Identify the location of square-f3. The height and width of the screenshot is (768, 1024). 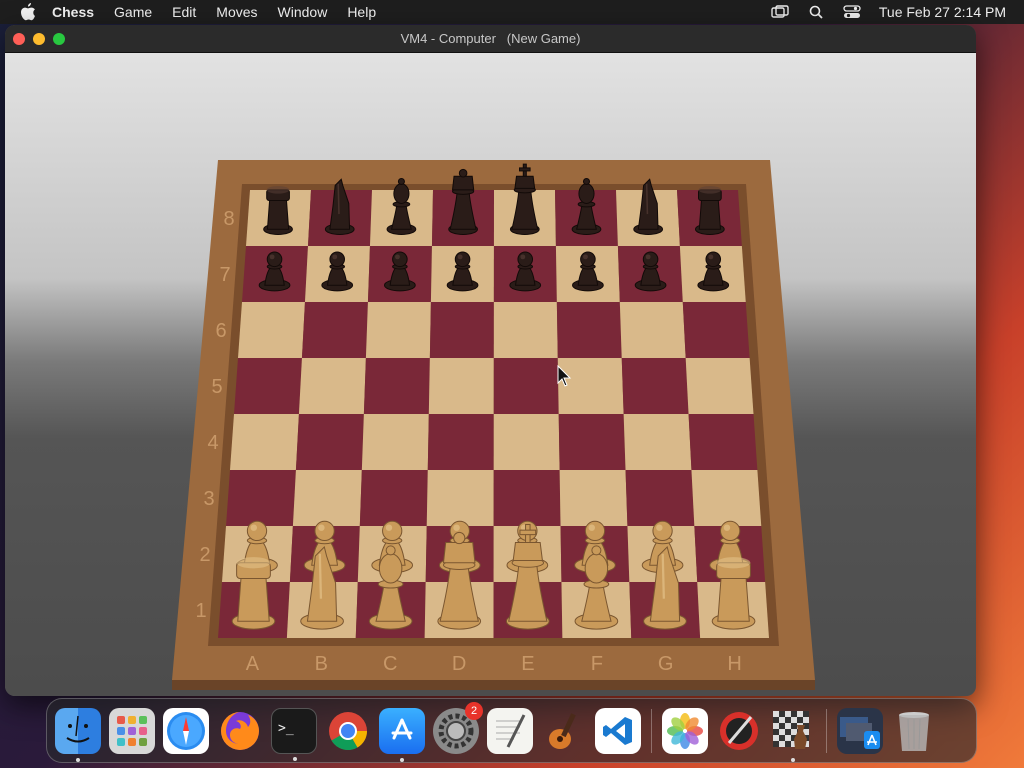
(593, 498).